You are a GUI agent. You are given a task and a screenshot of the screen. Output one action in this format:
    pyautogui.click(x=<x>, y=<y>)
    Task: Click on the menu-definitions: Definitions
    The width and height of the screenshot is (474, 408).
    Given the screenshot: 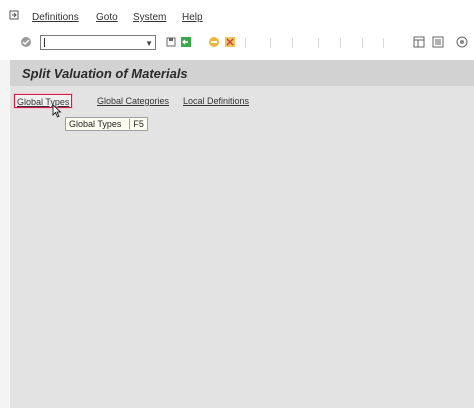 What is the action you would take?
    pyautogui.click(x=55, y=17)
    